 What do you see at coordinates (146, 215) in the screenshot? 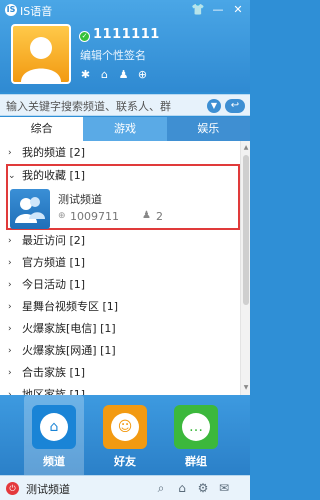
I see `member-icon: ♟` at bounding box center [146, 215].